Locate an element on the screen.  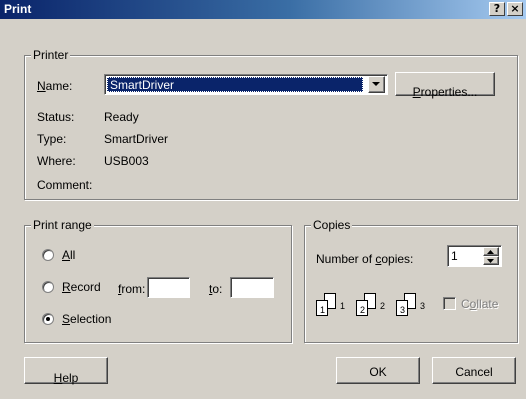
radio-record-label: Record is located at coordinates (81, 287).